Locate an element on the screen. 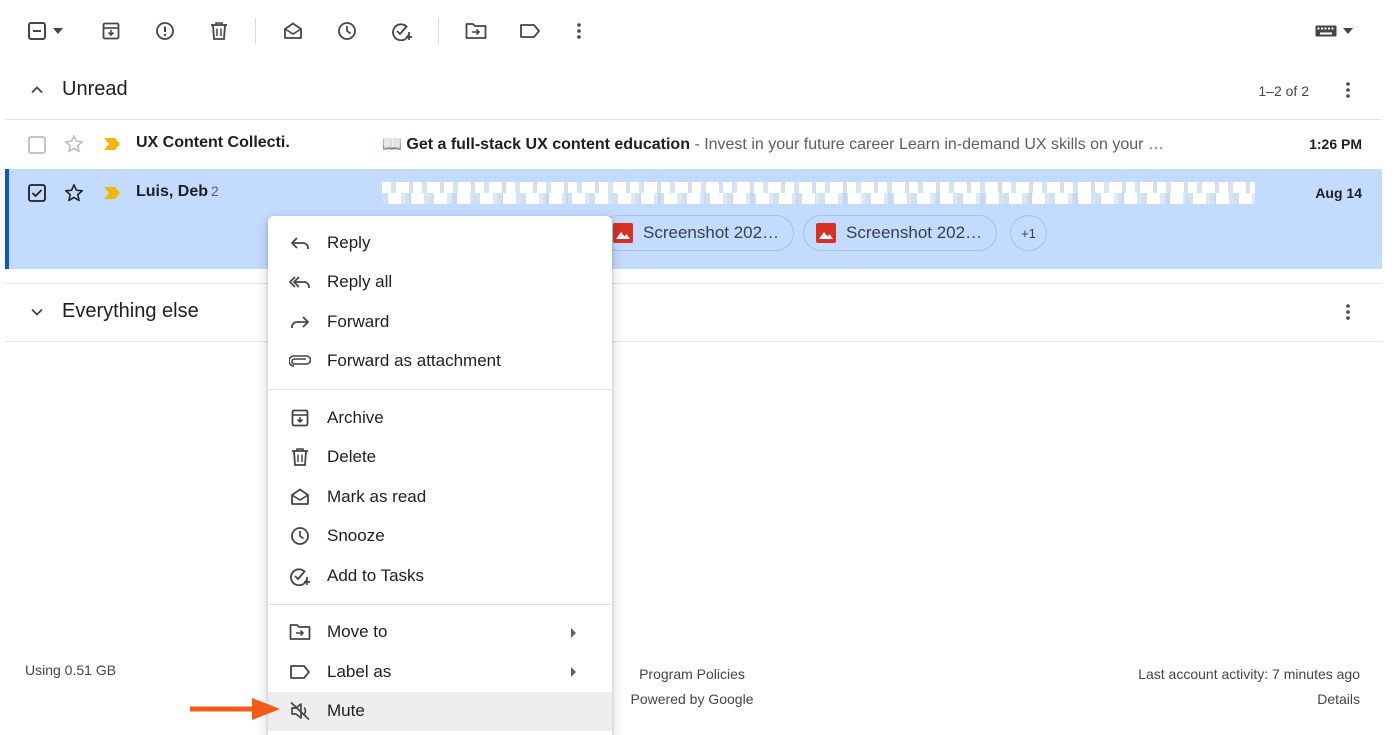 Image resolution: width=1400 pixels, height=735 pixels. delete-button is located at coordinates (219, 31).